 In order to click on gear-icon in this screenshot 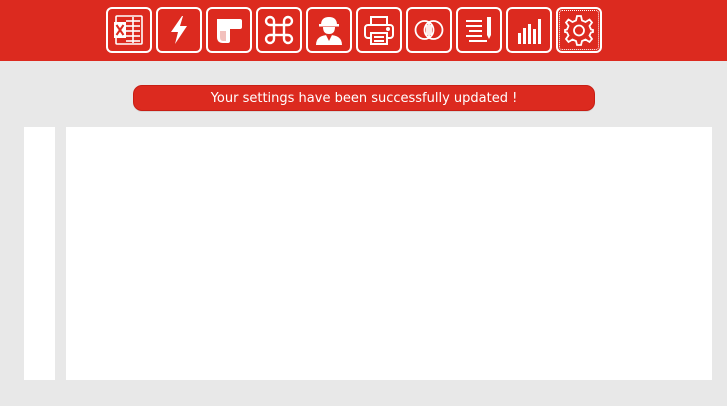, I will do `click(579, 30)`.